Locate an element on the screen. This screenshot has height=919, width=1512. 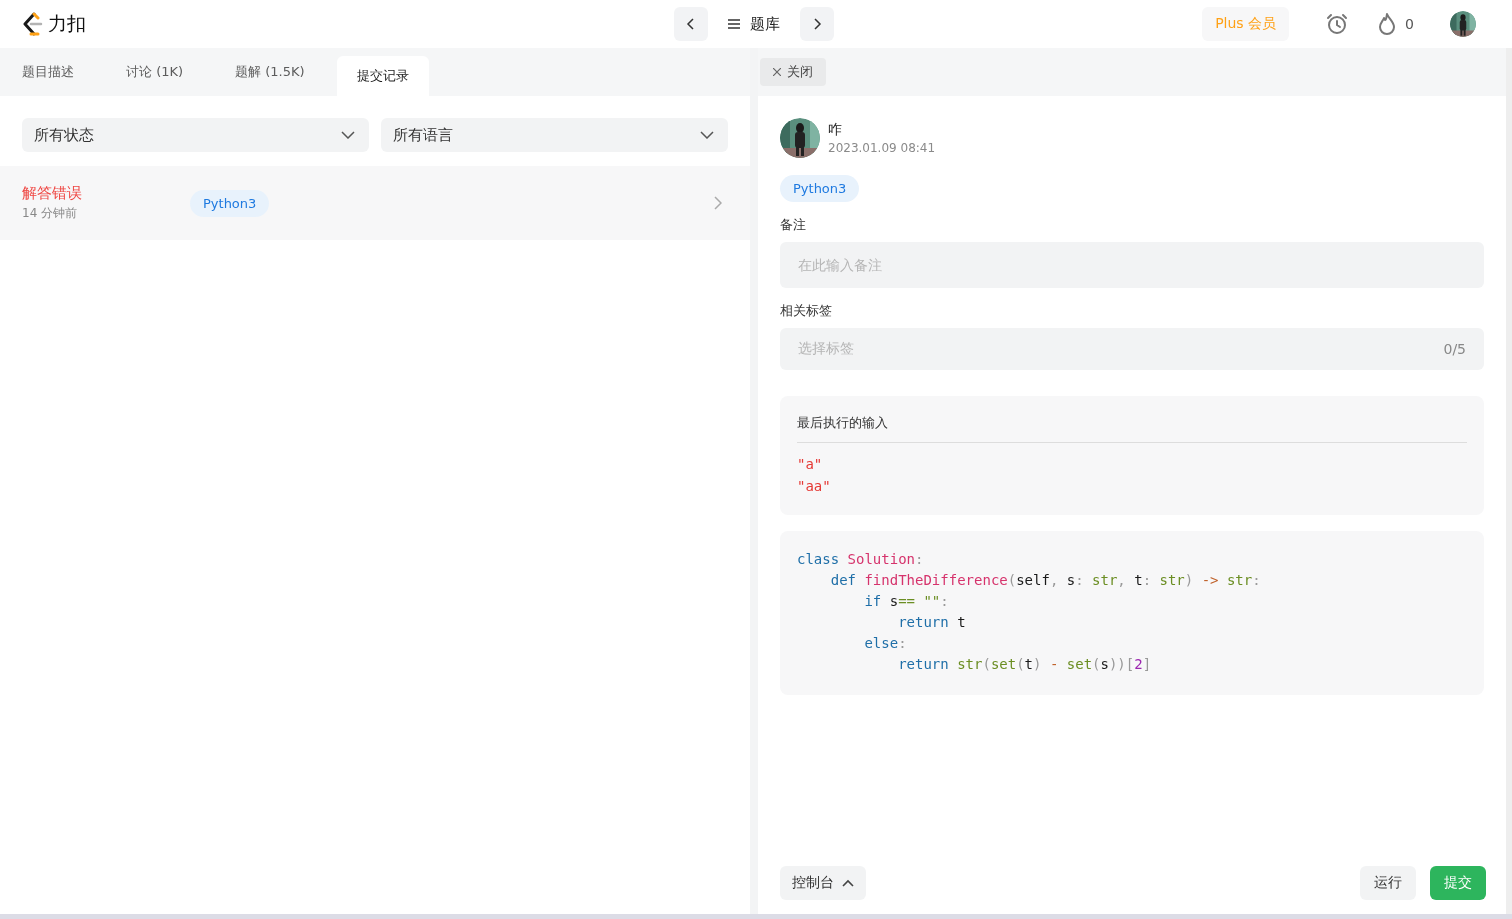
chevron-up-icon is located at coordinates (848, 883).